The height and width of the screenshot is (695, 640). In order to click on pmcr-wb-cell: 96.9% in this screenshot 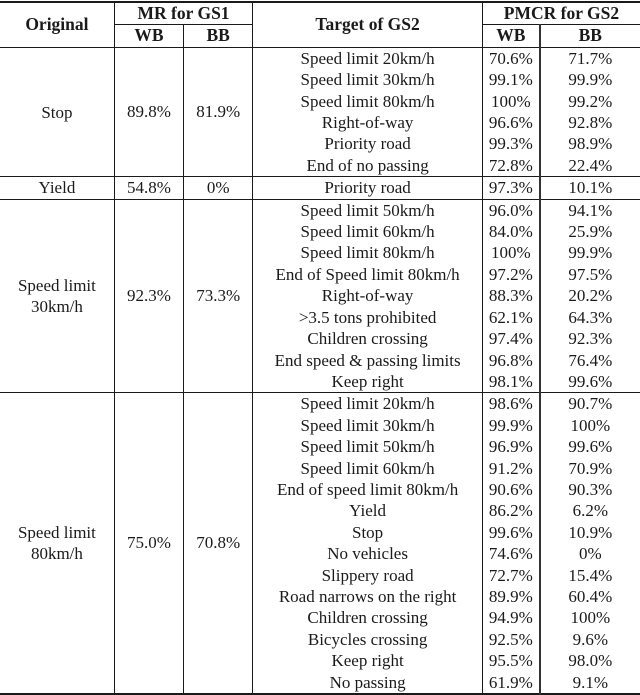, I will do `click(510, 447)`.